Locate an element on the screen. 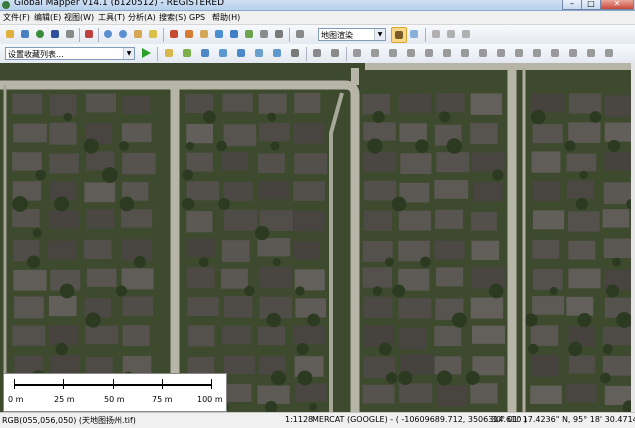  basemap-select: 地图渲染 ▼ is located at coordinates (352, 34).